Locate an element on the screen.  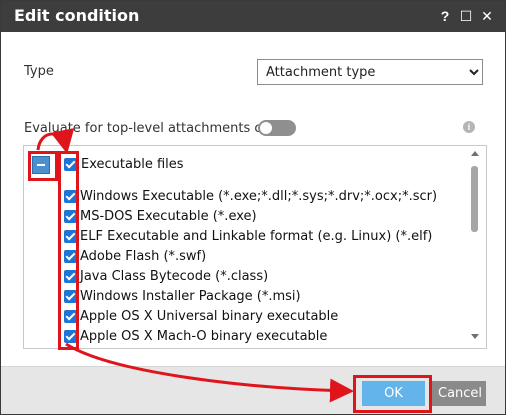
scrollbar-thumb is located at coordinates (474, 199).